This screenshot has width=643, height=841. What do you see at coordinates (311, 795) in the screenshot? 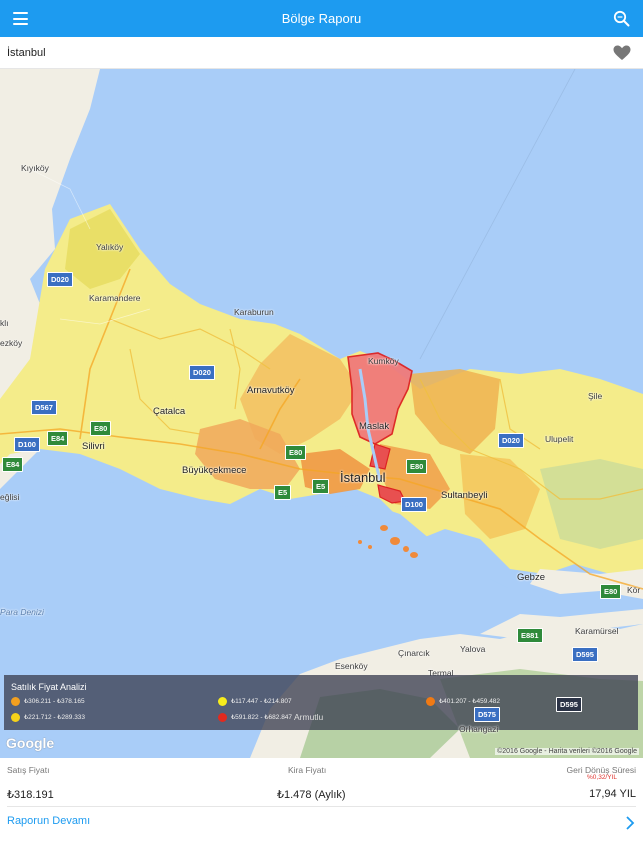
I see `rent-price-value: ₺1.478 (Aylık)` at bounding box center [311, 795].